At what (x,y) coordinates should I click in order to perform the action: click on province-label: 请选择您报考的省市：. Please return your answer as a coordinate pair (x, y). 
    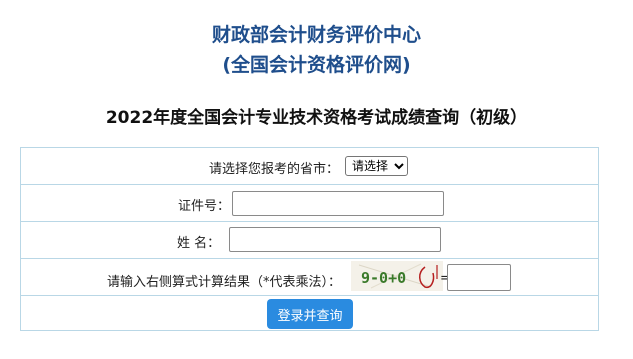
    Looking at the image, I should click on (274, 169).